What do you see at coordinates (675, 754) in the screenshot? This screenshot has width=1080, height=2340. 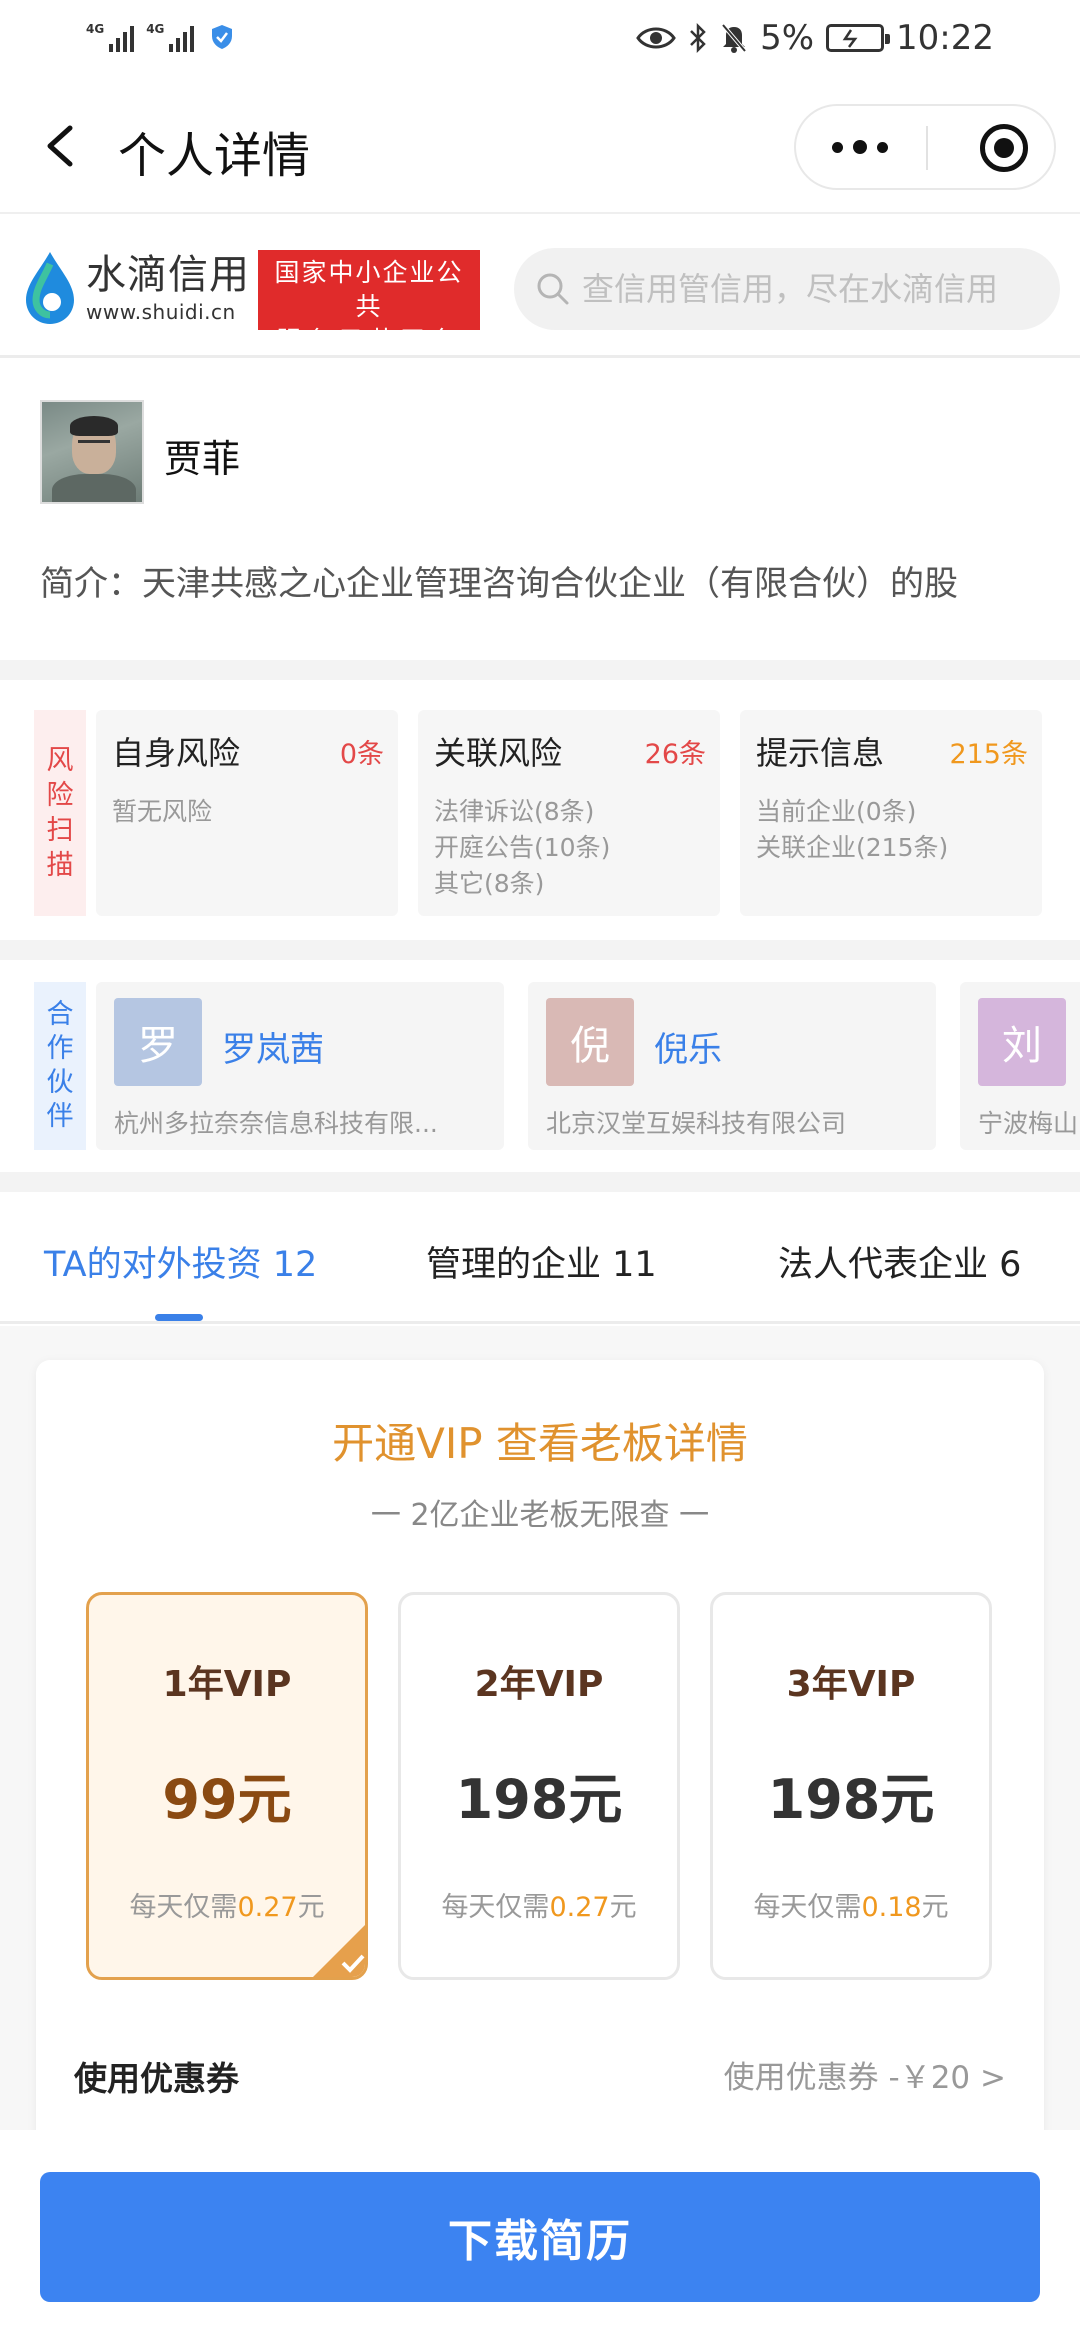 I see `risk-card-count: 26条` at bounding box center [675, 754].